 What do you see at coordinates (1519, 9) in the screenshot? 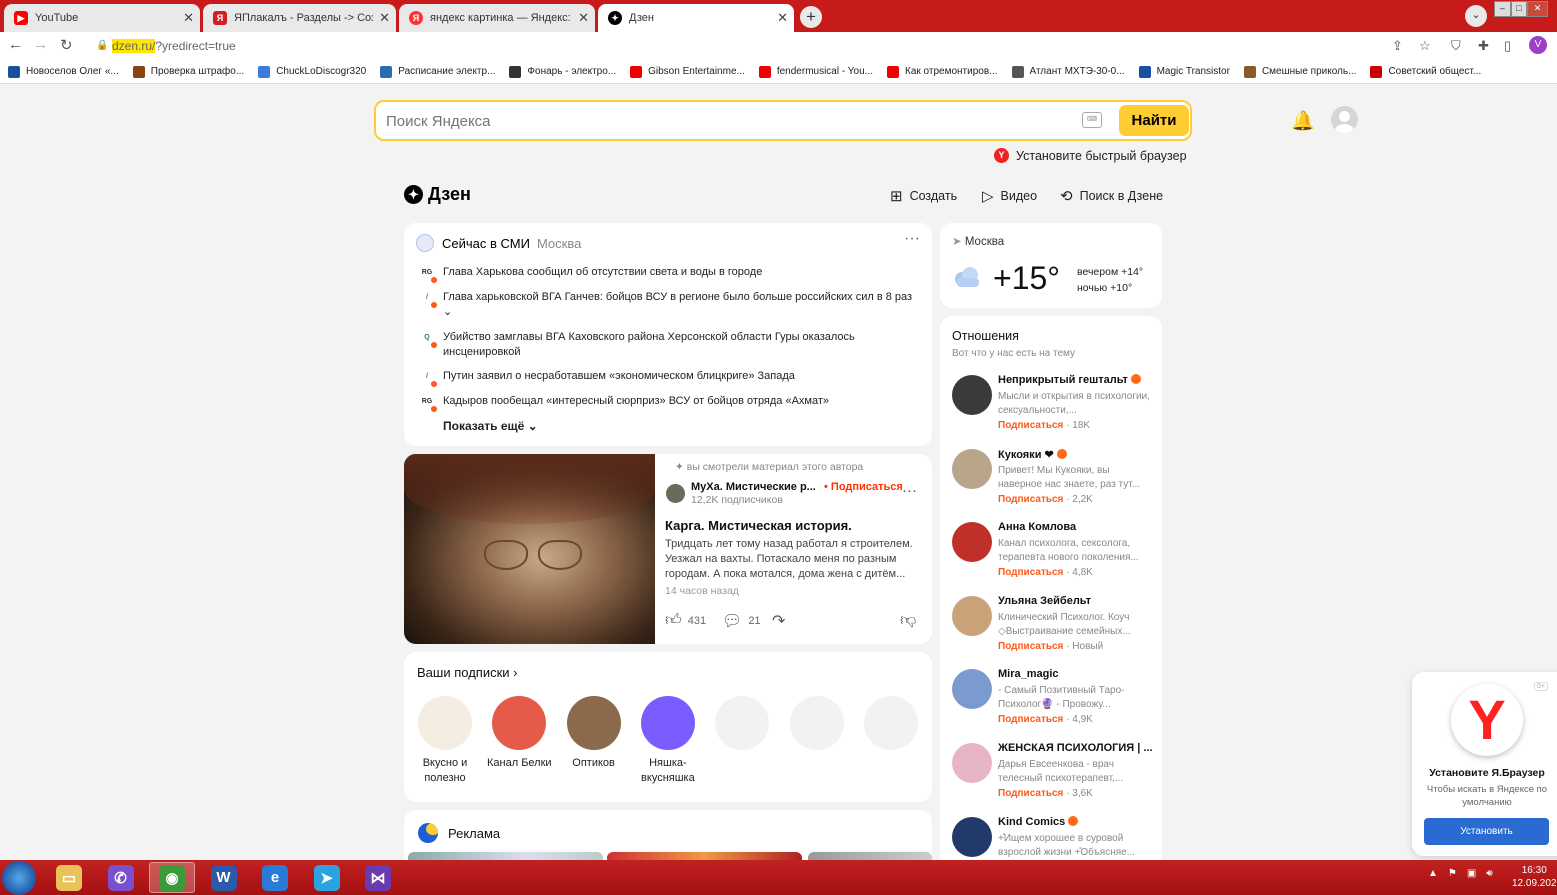
I see `maximize-button: □` at bounding box center [1519, 9].